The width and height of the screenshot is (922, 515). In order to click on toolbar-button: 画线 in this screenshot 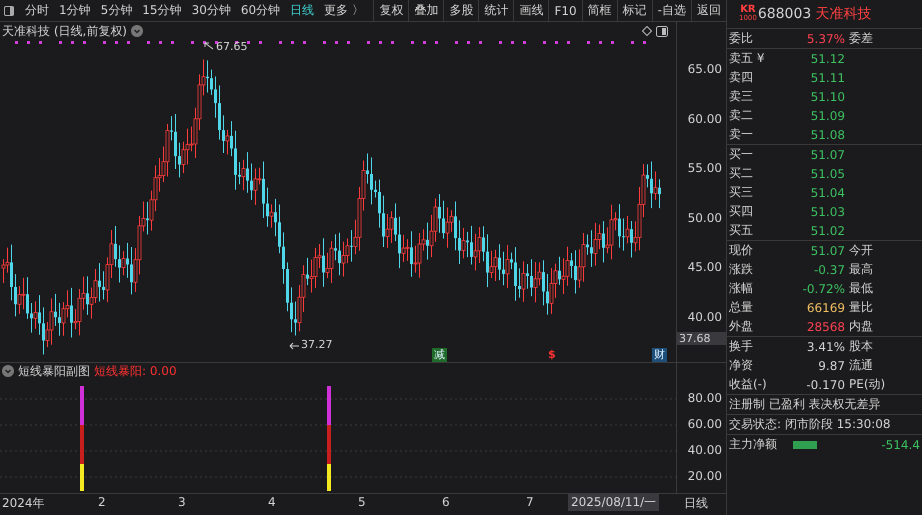, I will do `click(530, 10)`.